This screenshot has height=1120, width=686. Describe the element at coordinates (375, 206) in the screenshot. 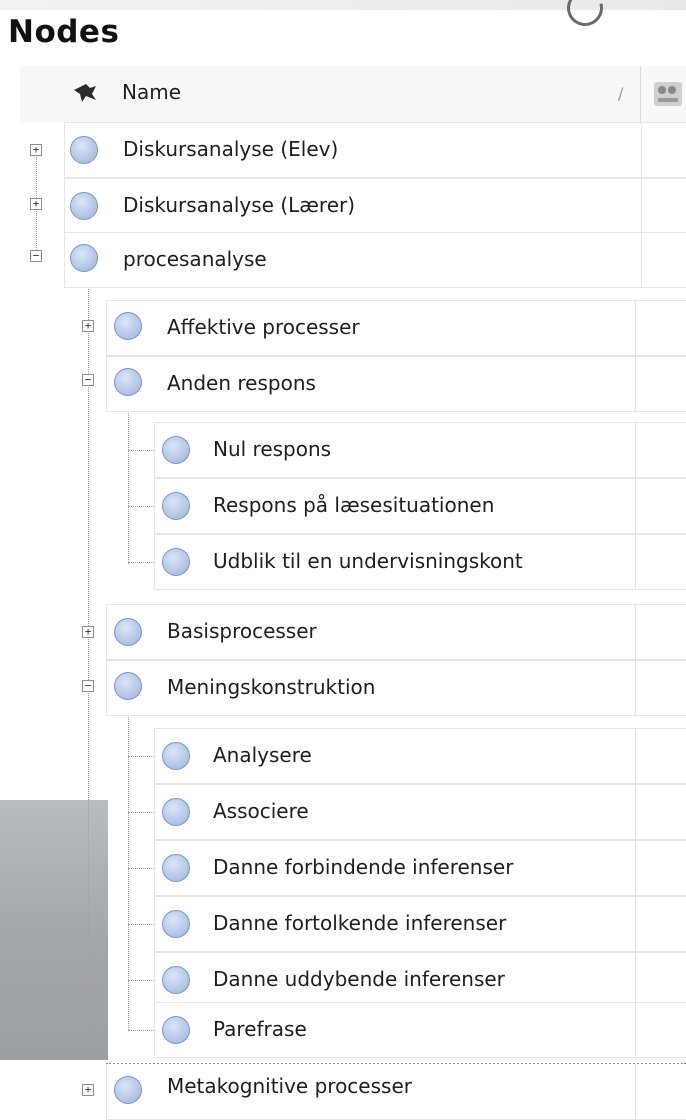

I see `tree-row-diskursanalyse-laerer: Diskursanalyse (Lærer)` at that location.